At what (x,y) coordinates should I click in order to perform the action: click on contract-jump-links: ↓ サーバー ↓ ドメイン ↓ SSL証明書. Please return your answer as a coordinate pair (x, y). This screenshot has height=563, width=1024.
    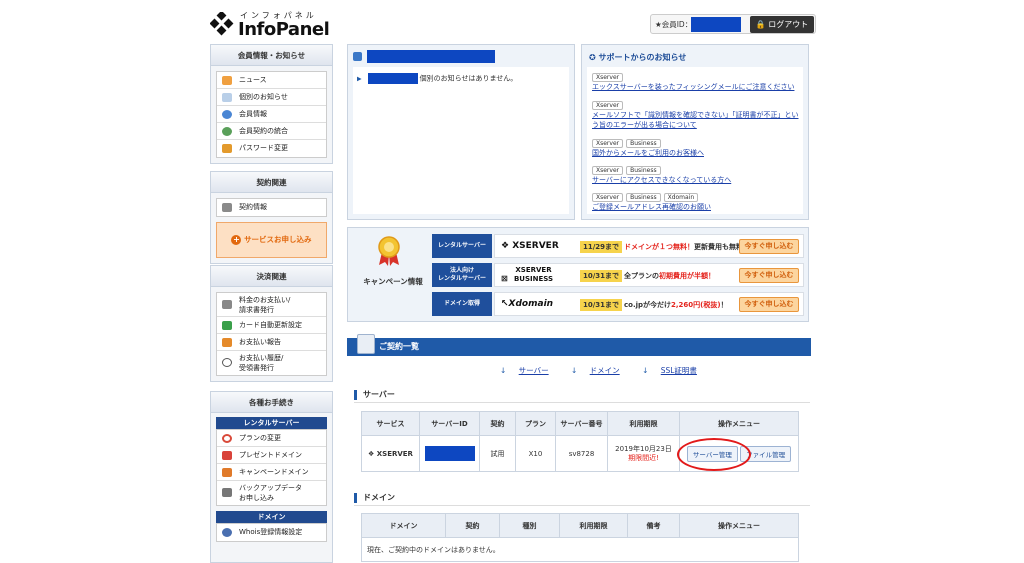
    Looking at the image, I should click on (608, 370).